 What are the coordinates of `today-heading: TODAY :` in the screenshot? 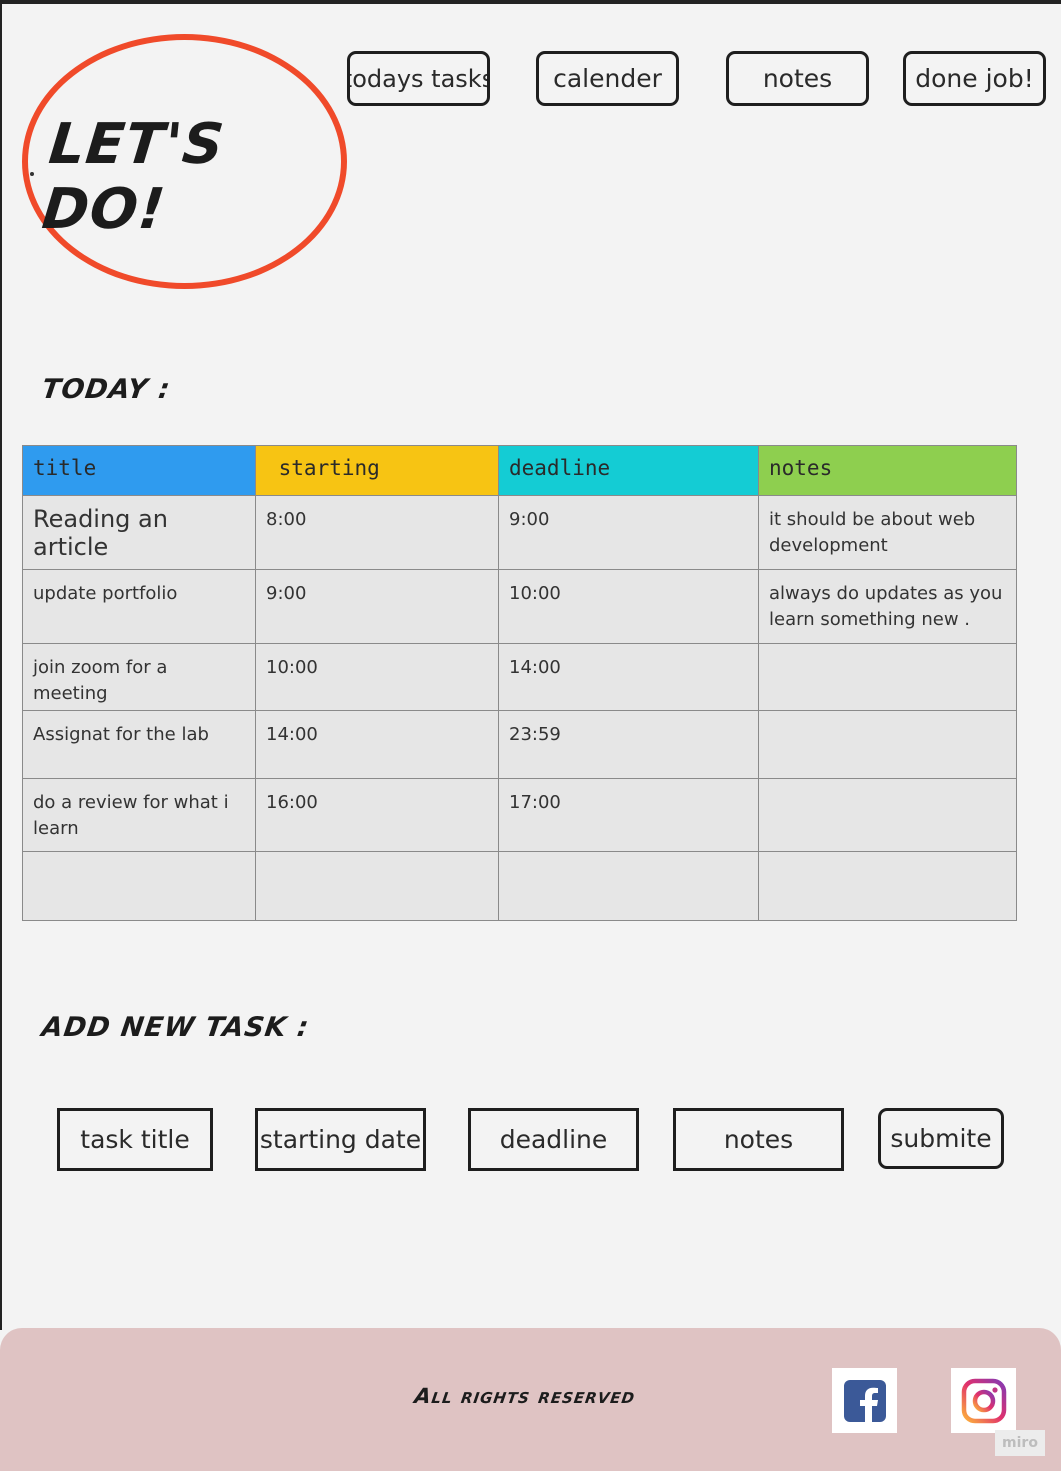 It's located at (106, 389).